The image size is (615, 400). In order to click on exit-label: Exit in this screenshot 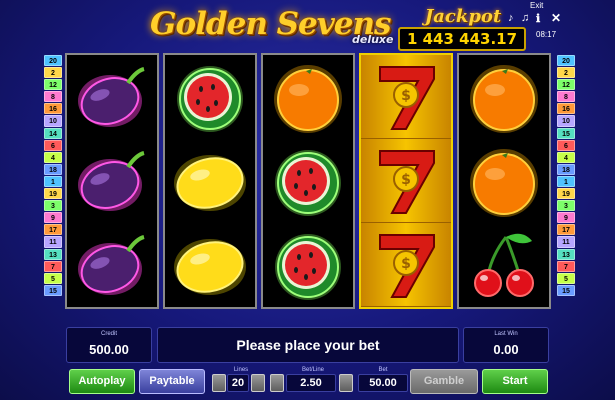, I will do `click(536, 5)`.